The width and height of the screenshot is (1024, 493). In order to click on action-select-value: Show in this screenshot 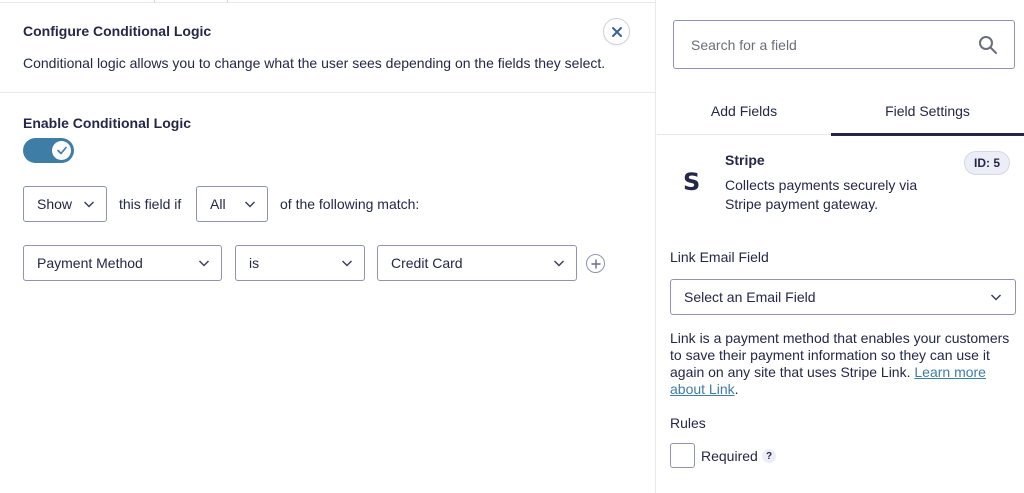, I will do `click(55, 204)`.